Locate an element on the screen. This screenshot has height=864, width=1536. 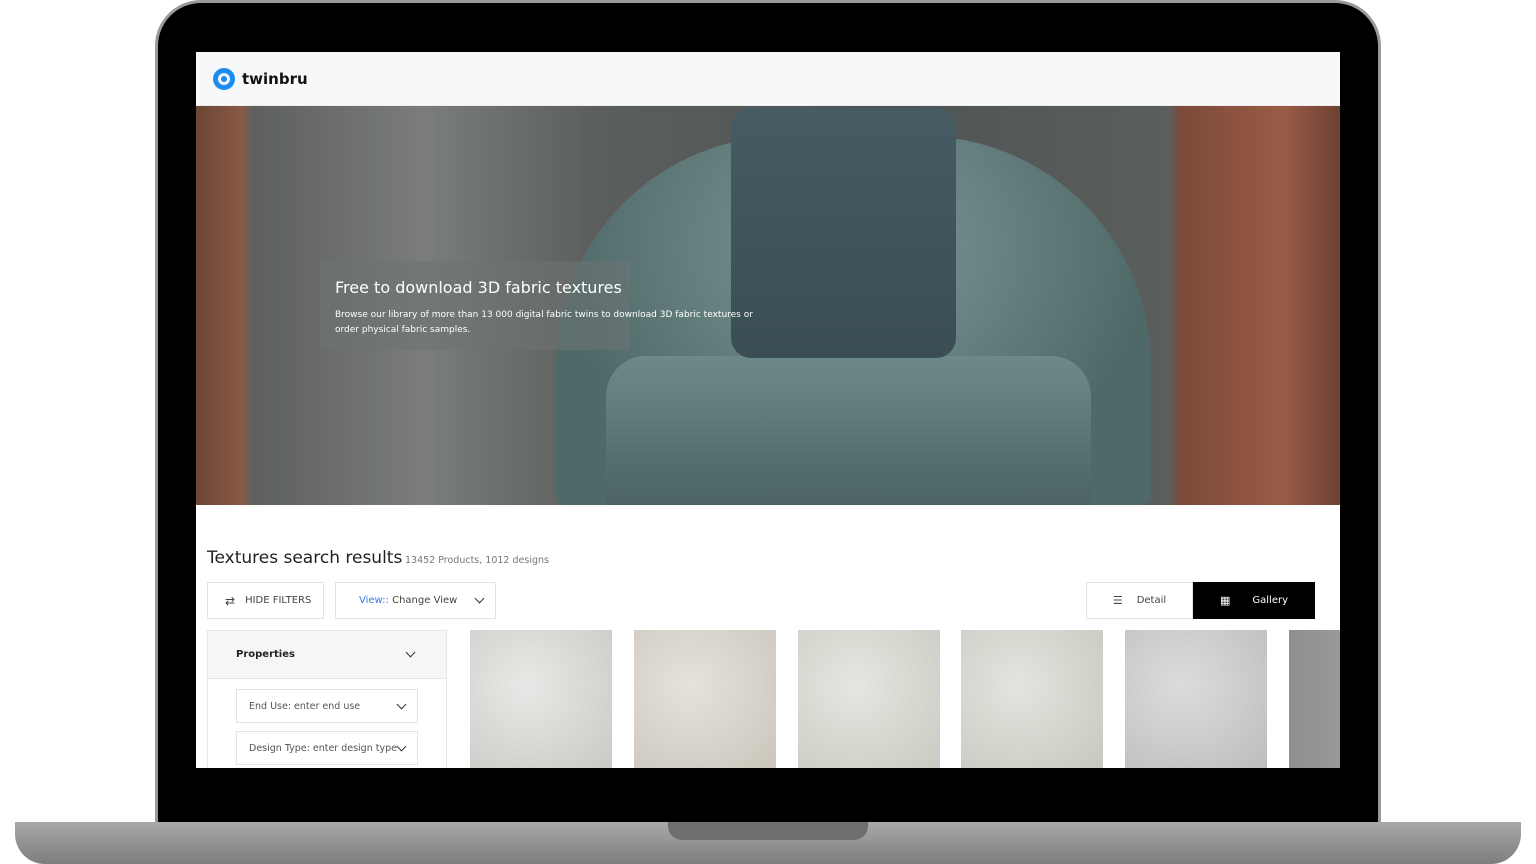
properties-label: Properties is located at coordinates (265, 654).